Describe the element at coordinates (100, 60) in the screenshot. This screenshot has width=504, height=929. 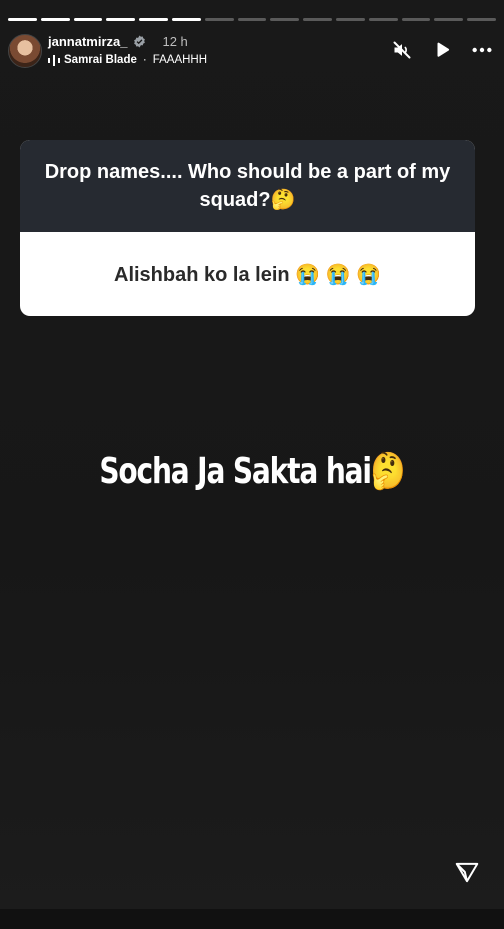
I see `music-artist: Samrai Blade` at that location.